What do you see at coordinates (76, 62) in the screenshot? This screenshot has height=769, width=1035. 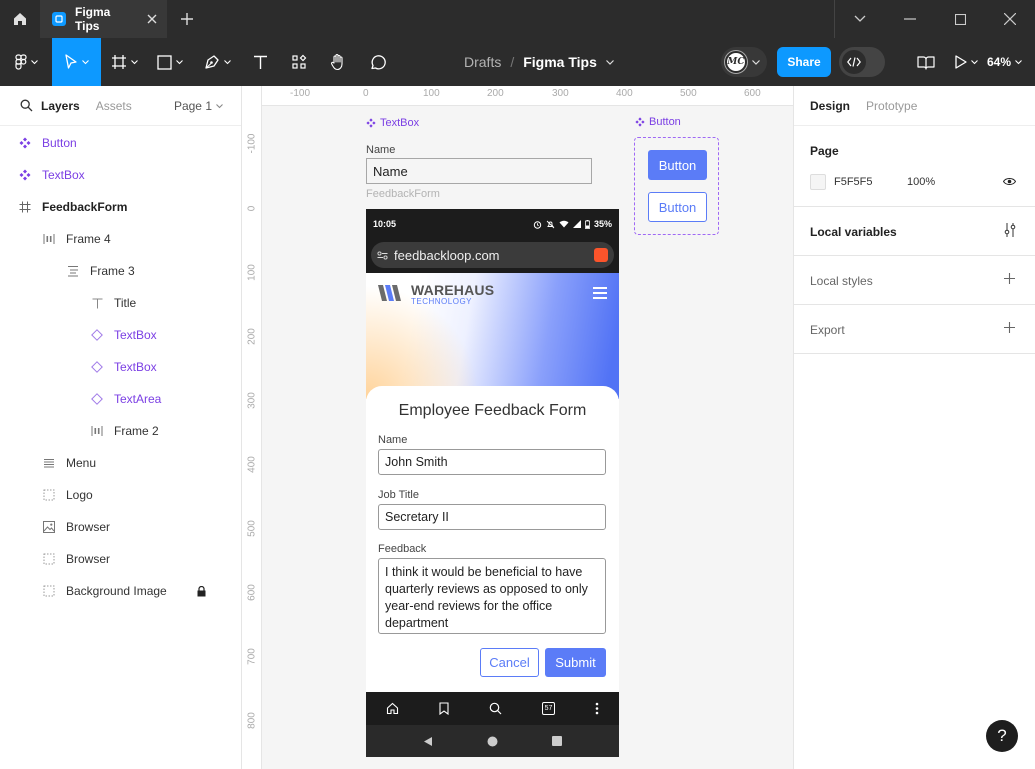 I see `move-tool-button` at bounding box center [76, 62].